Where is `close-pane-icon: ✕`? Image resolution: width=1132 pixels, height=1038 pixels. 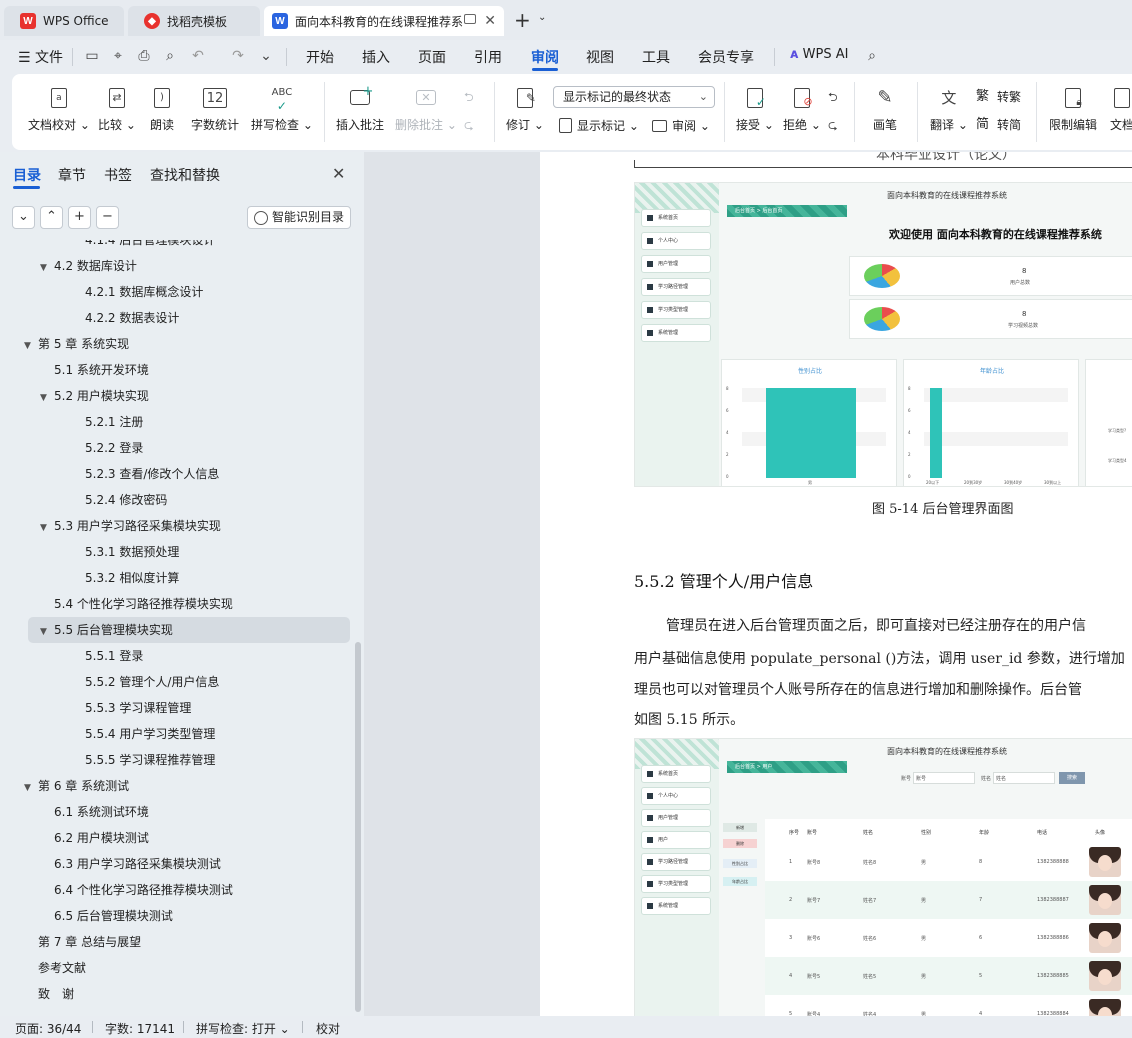
close-pane-icon: ✕ is located at coordinates (338, 173).